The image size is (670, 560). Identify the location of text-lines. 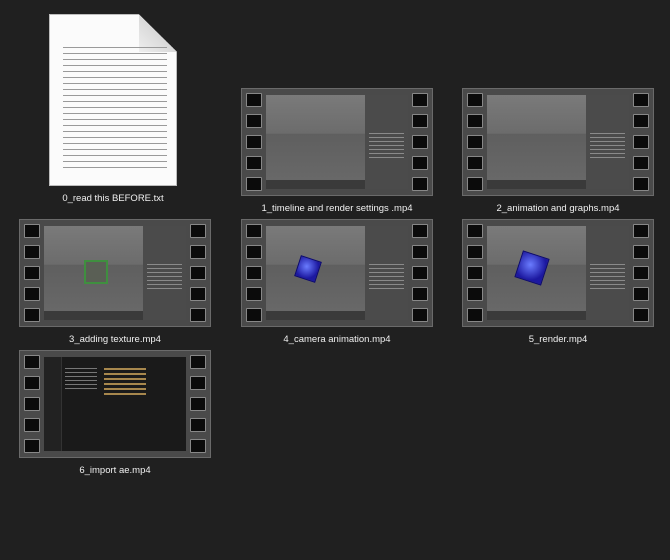
(115, 105).